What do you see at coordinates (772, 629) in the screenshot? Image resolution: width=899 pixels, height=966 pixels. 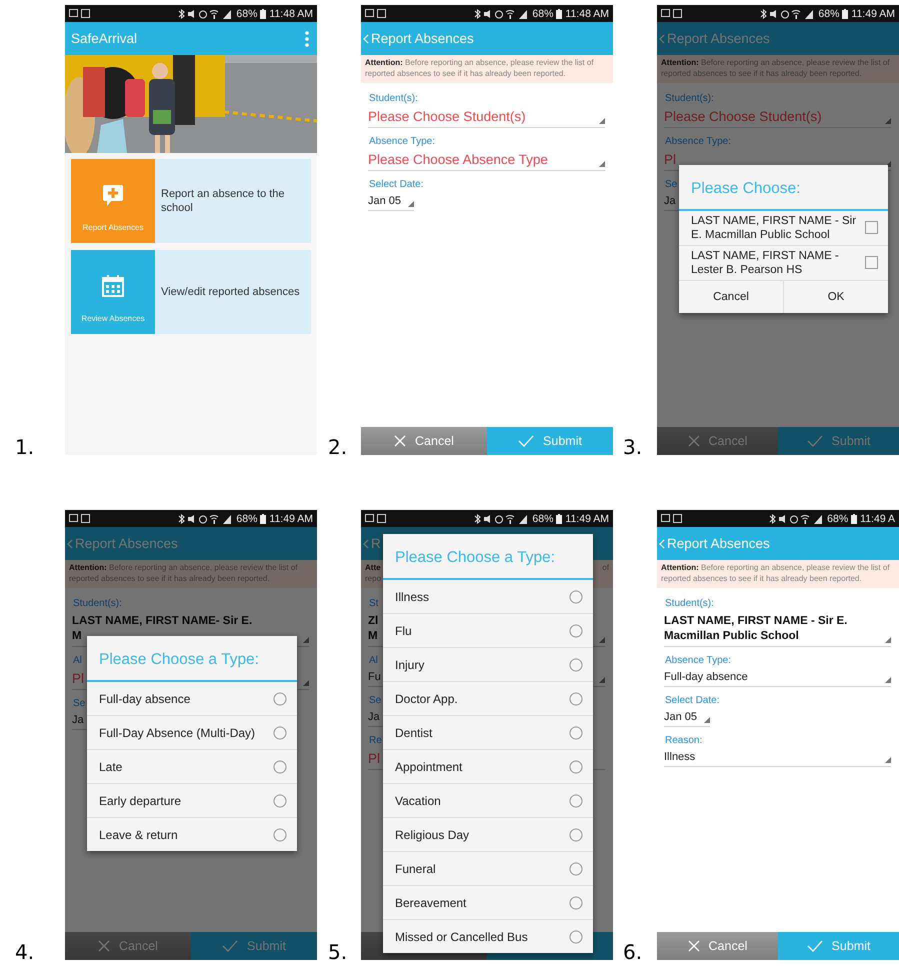 I see `field-value: LAST NAME, FIRST NAME - Sir E. Macmillan Public School` at bounding box center [772, 629].